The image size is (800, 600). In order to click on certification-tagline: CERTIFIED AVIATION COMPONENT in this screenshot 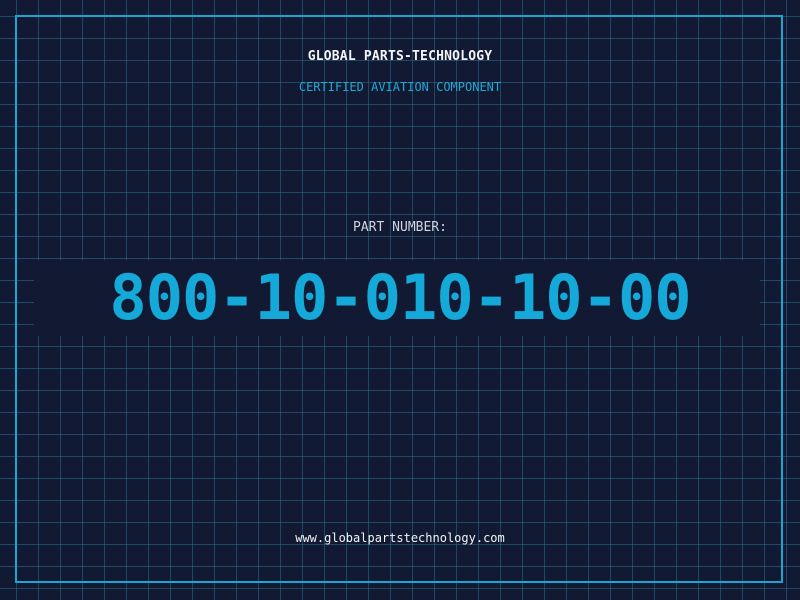, I will do `click(400, 87)`.